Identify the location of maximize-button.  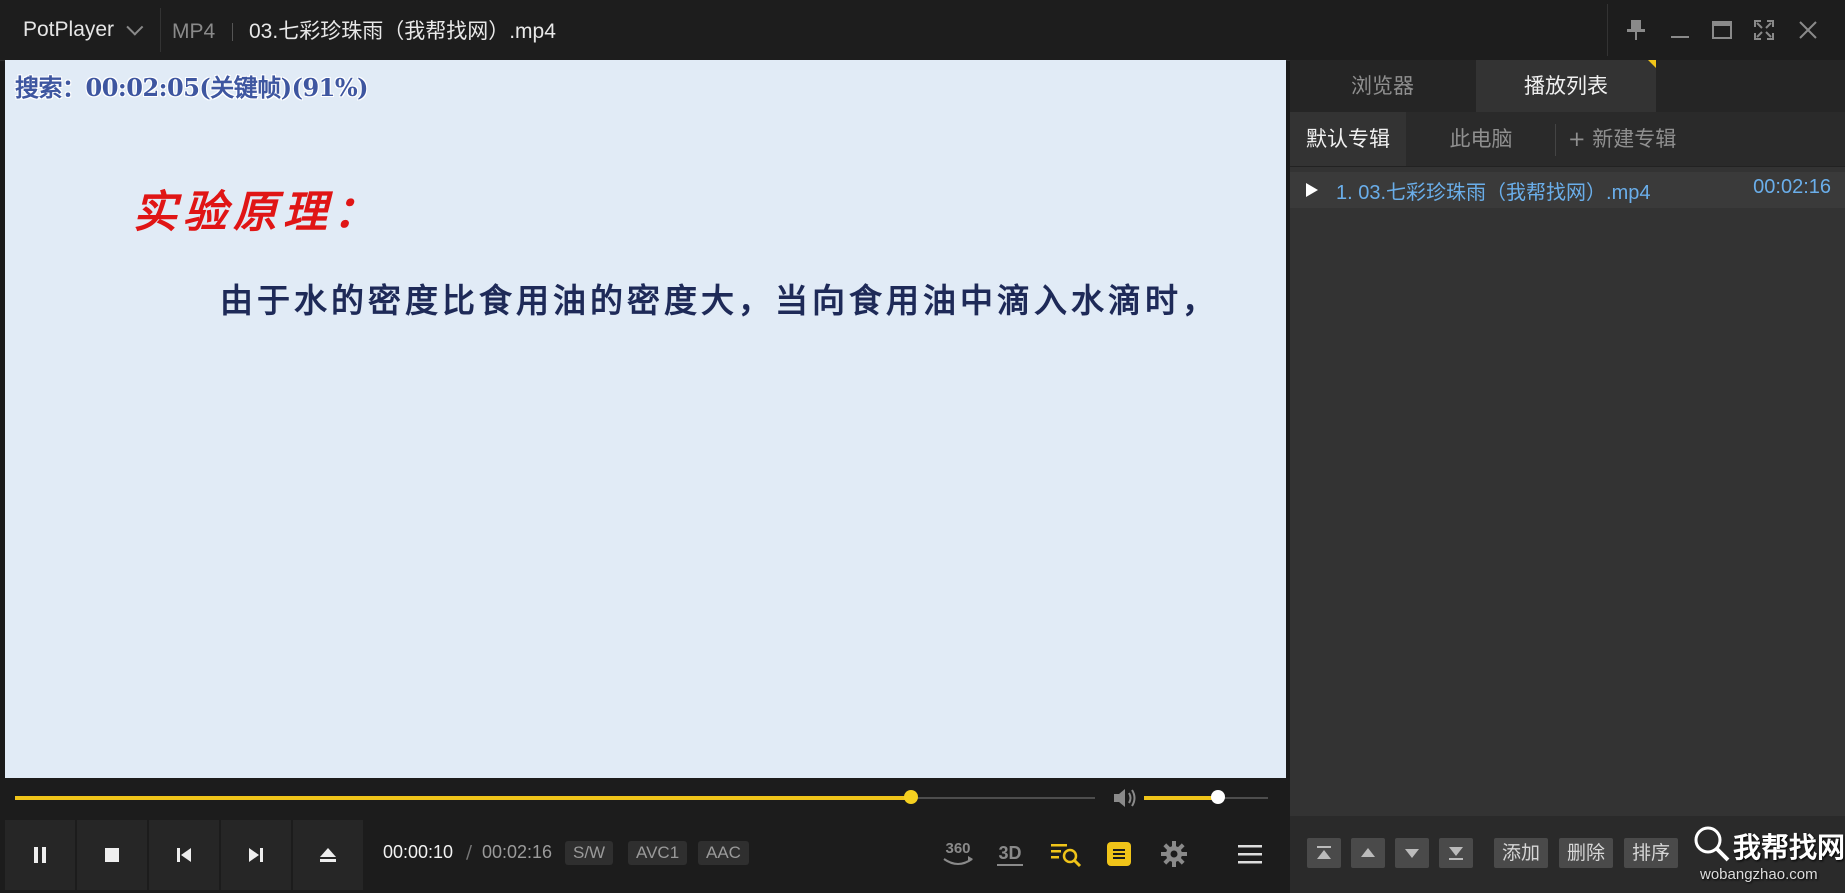
(1722, 30).